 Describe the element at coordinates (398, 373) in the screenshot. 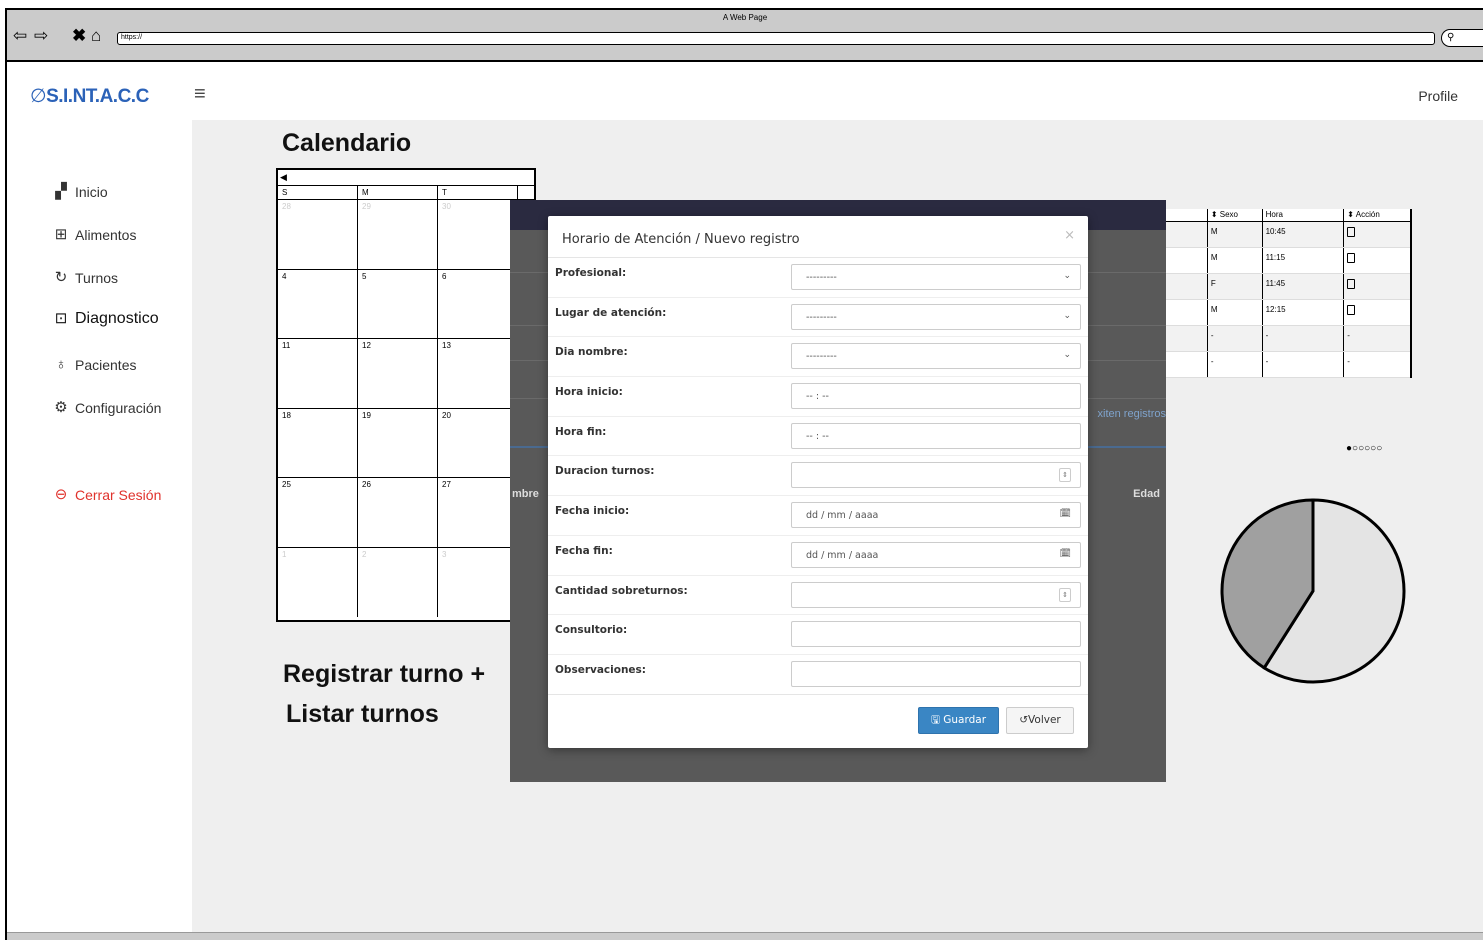

I see `calendar-day: 12` at that location.